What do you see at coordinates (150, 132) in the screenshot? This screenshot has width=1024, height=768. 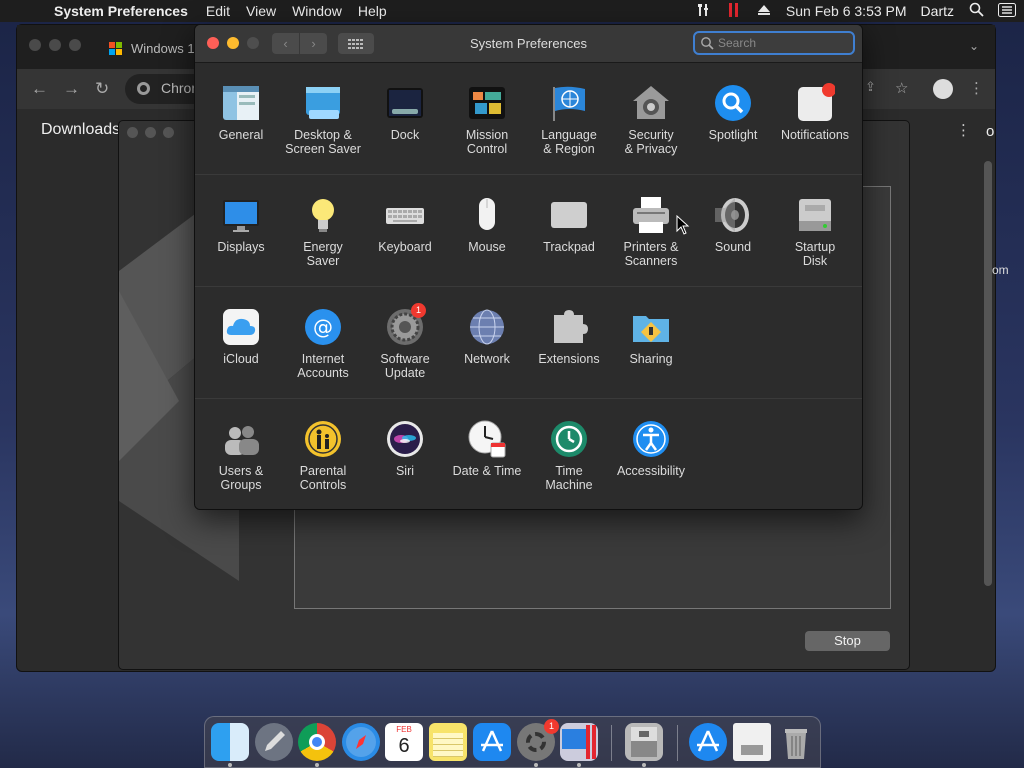 I see `vm-minimize-button` at bounding box center [150, 132].